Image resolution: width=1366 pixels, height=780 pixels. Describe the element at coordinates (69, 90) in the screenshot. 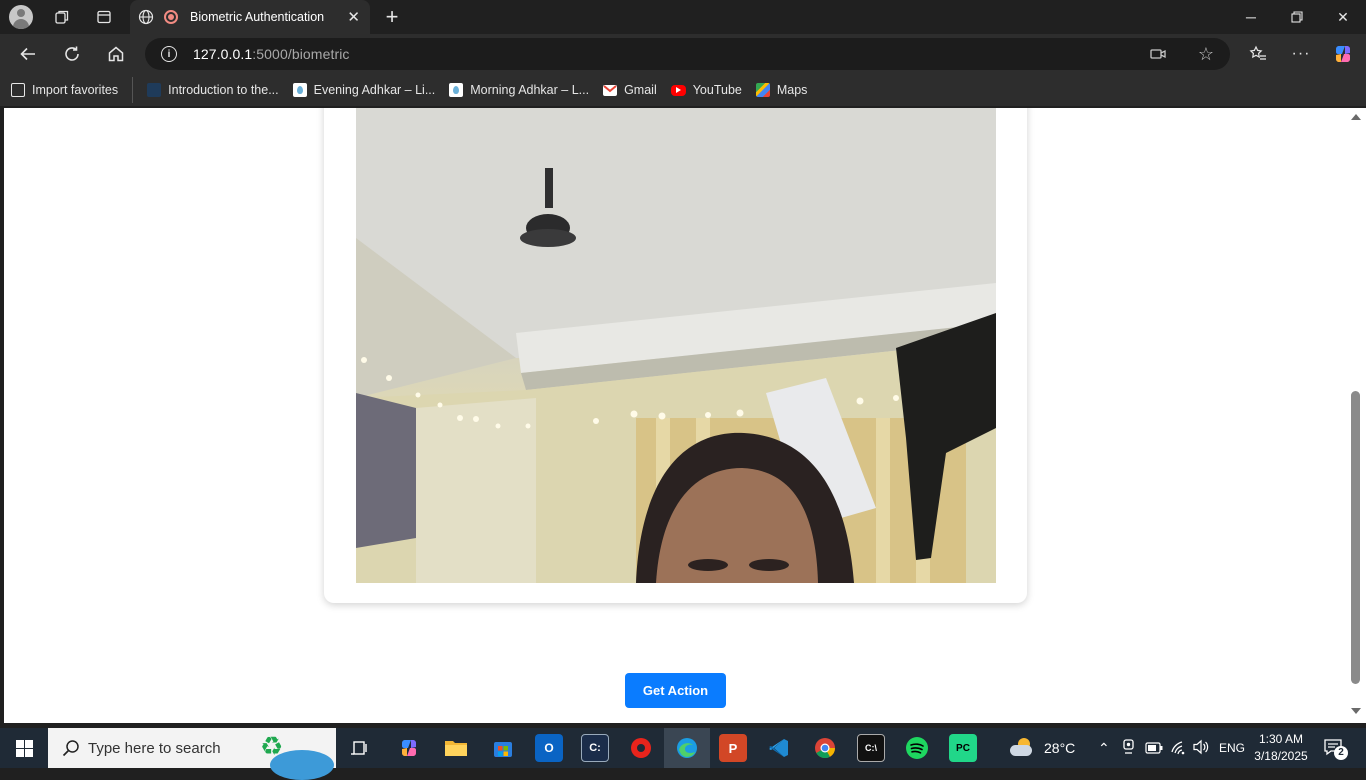

I see `bookmark-import-favorites: Import favorites` at that location.